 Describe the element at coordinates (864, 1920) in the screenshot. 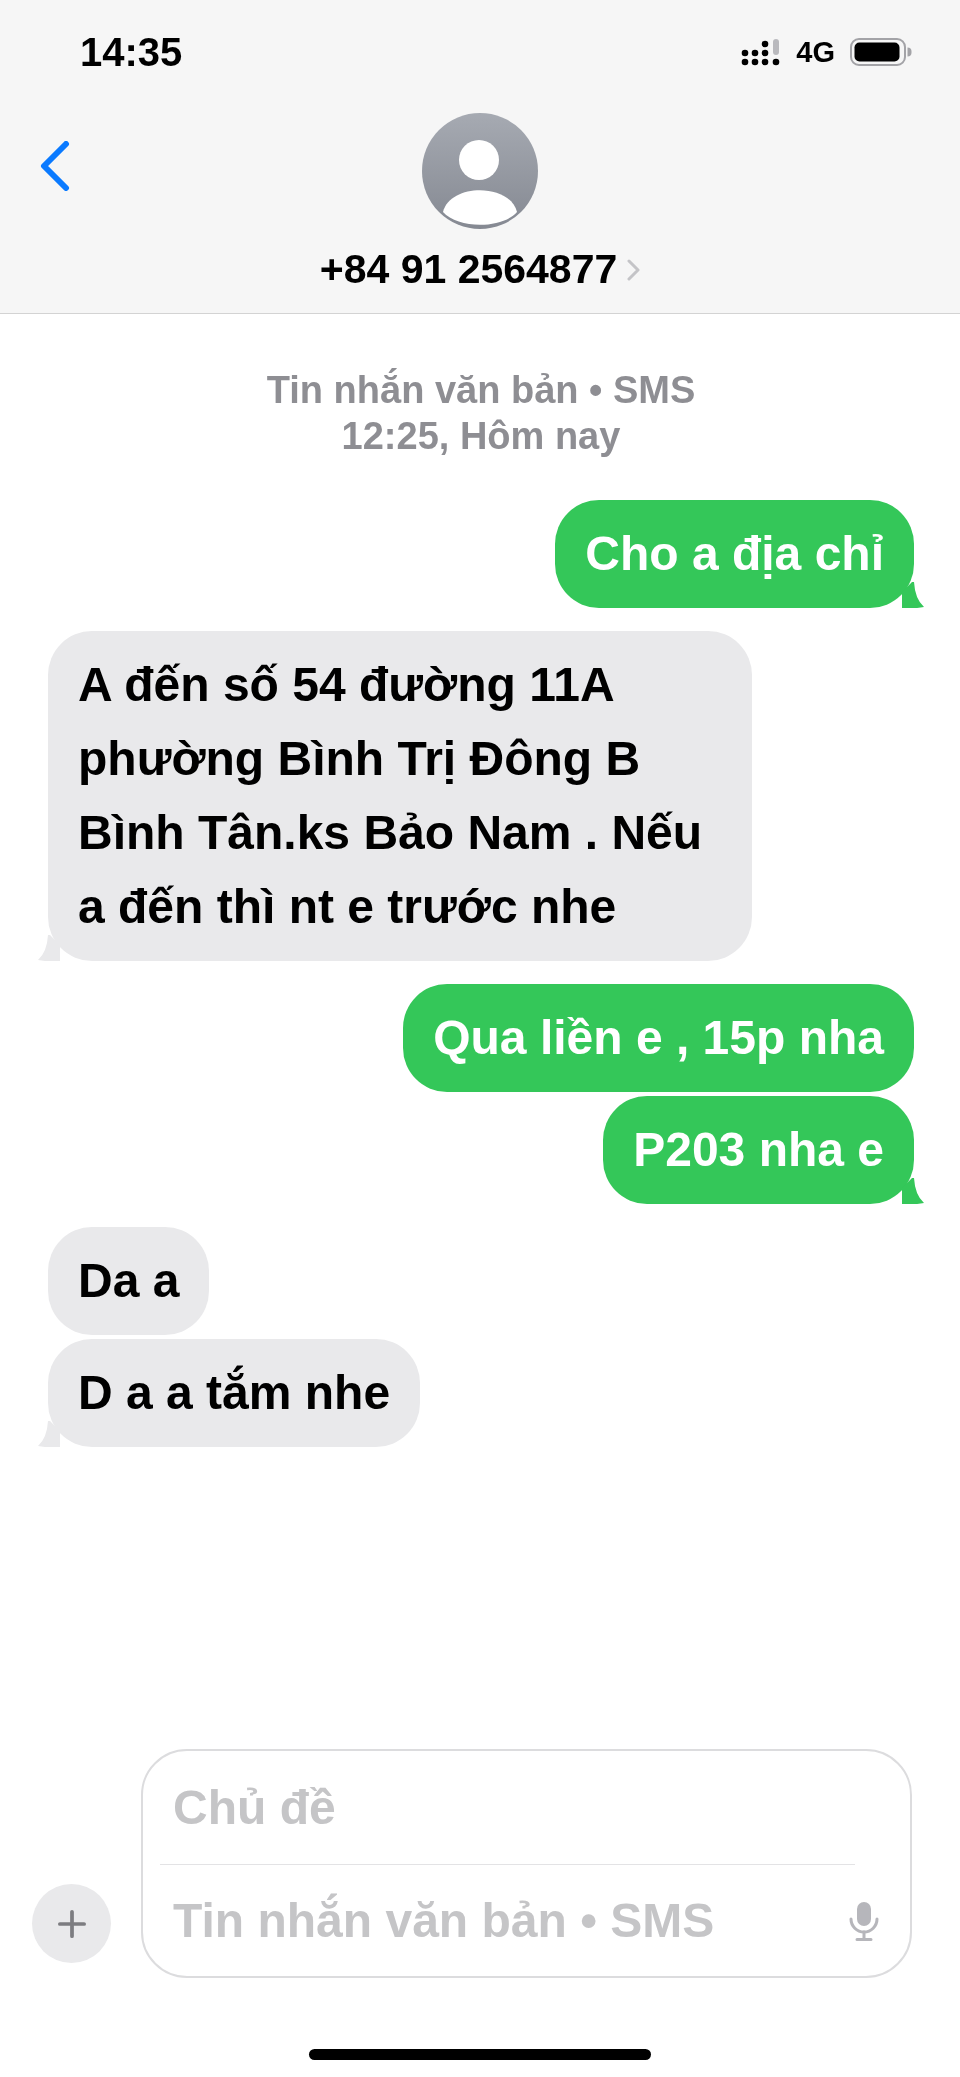

I see `microphone-icon` at that location.